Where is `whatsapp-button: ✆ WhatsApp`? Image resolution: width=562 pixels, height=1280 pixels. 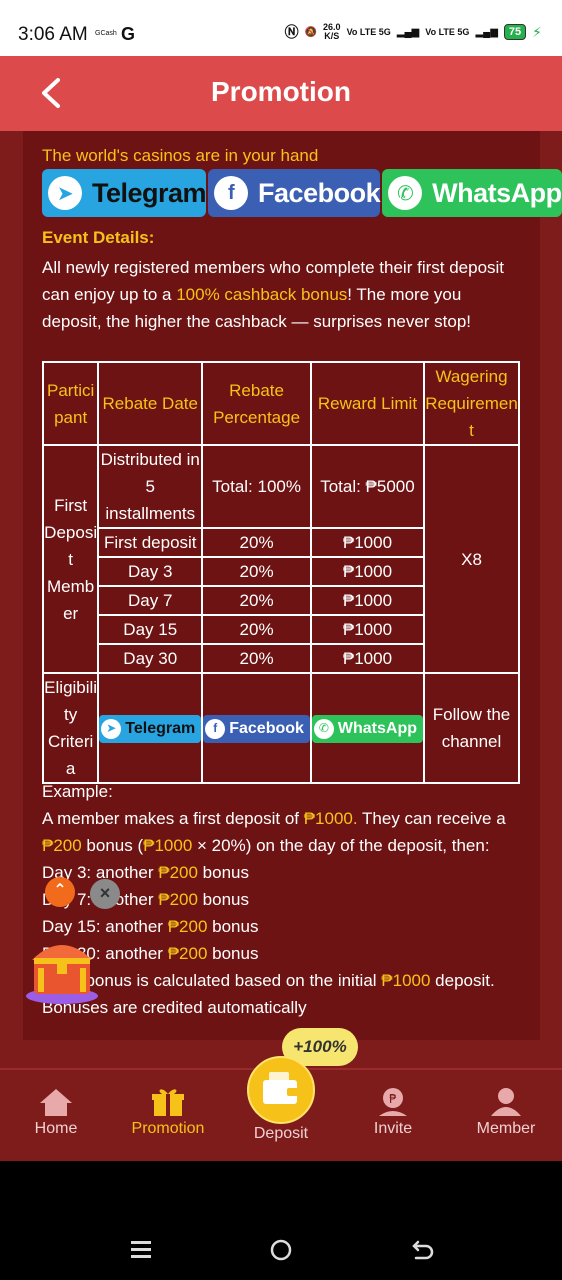 whatsapp-button: ✆ WhatsApp is located at coordinates (472, 193).